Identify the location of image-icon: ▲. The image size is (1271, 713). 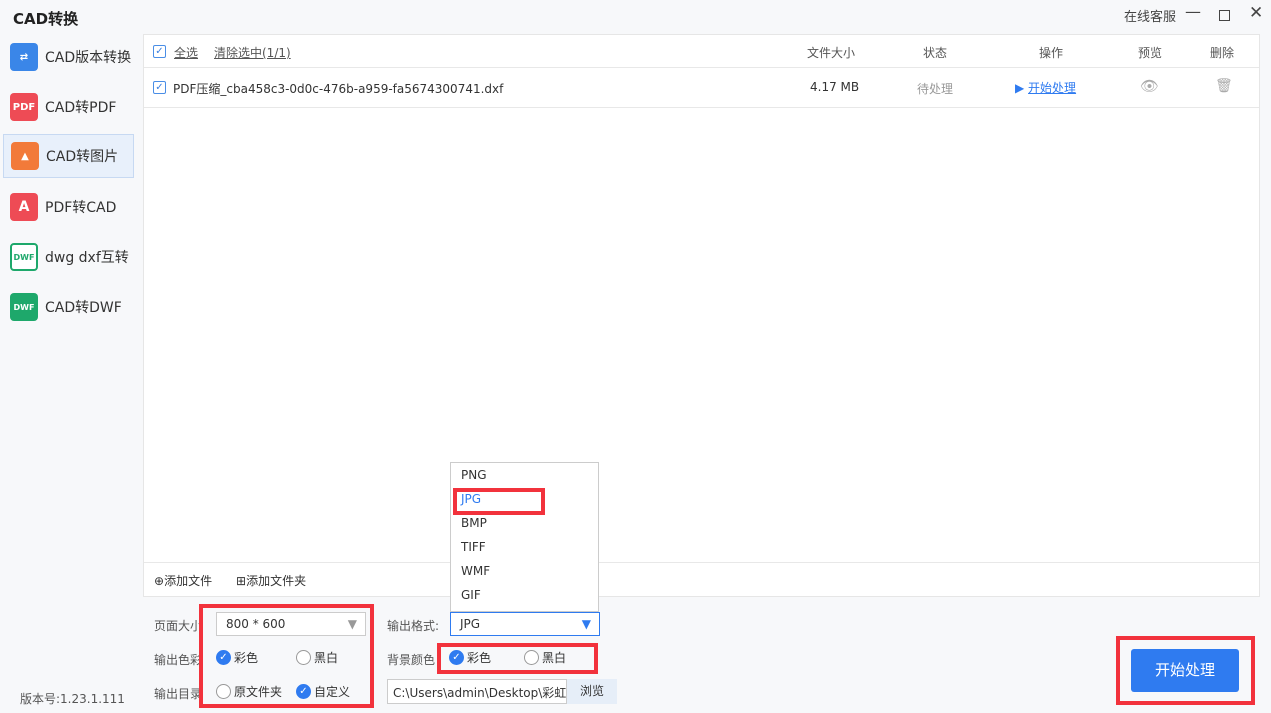
(25, 156).